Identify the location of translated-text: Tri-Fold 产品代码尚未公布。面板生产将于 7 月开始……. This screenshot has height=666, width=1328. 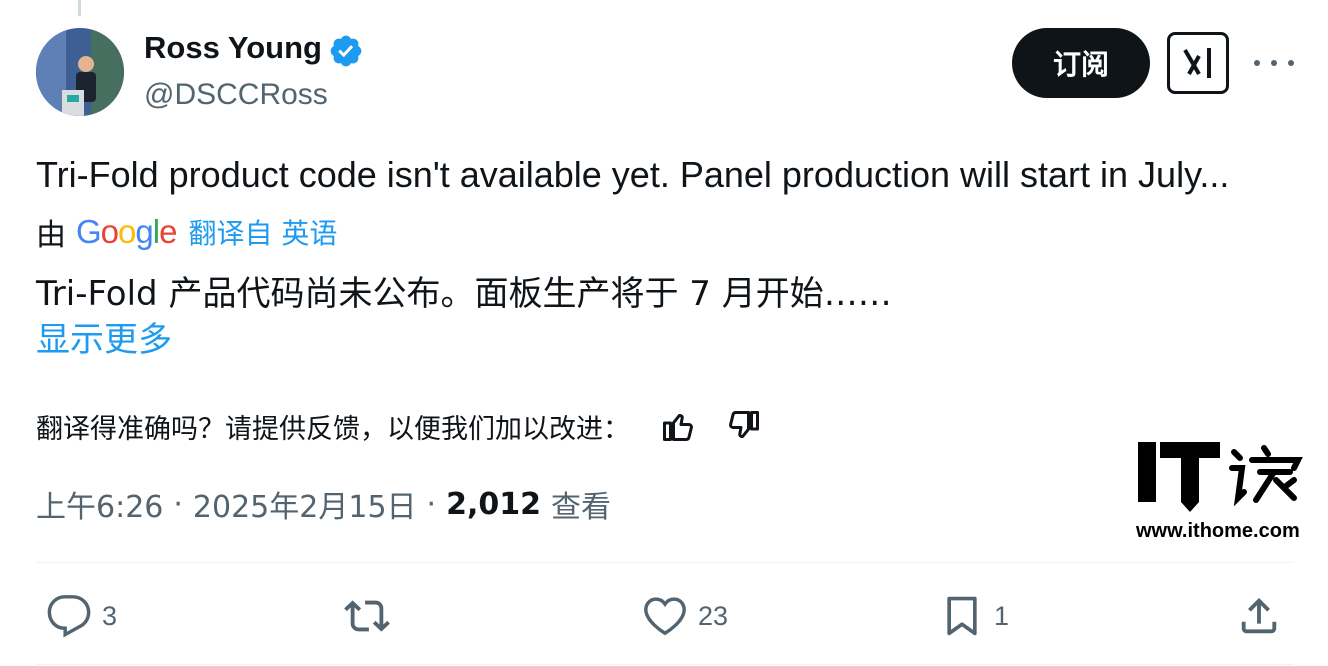
(464, 294).